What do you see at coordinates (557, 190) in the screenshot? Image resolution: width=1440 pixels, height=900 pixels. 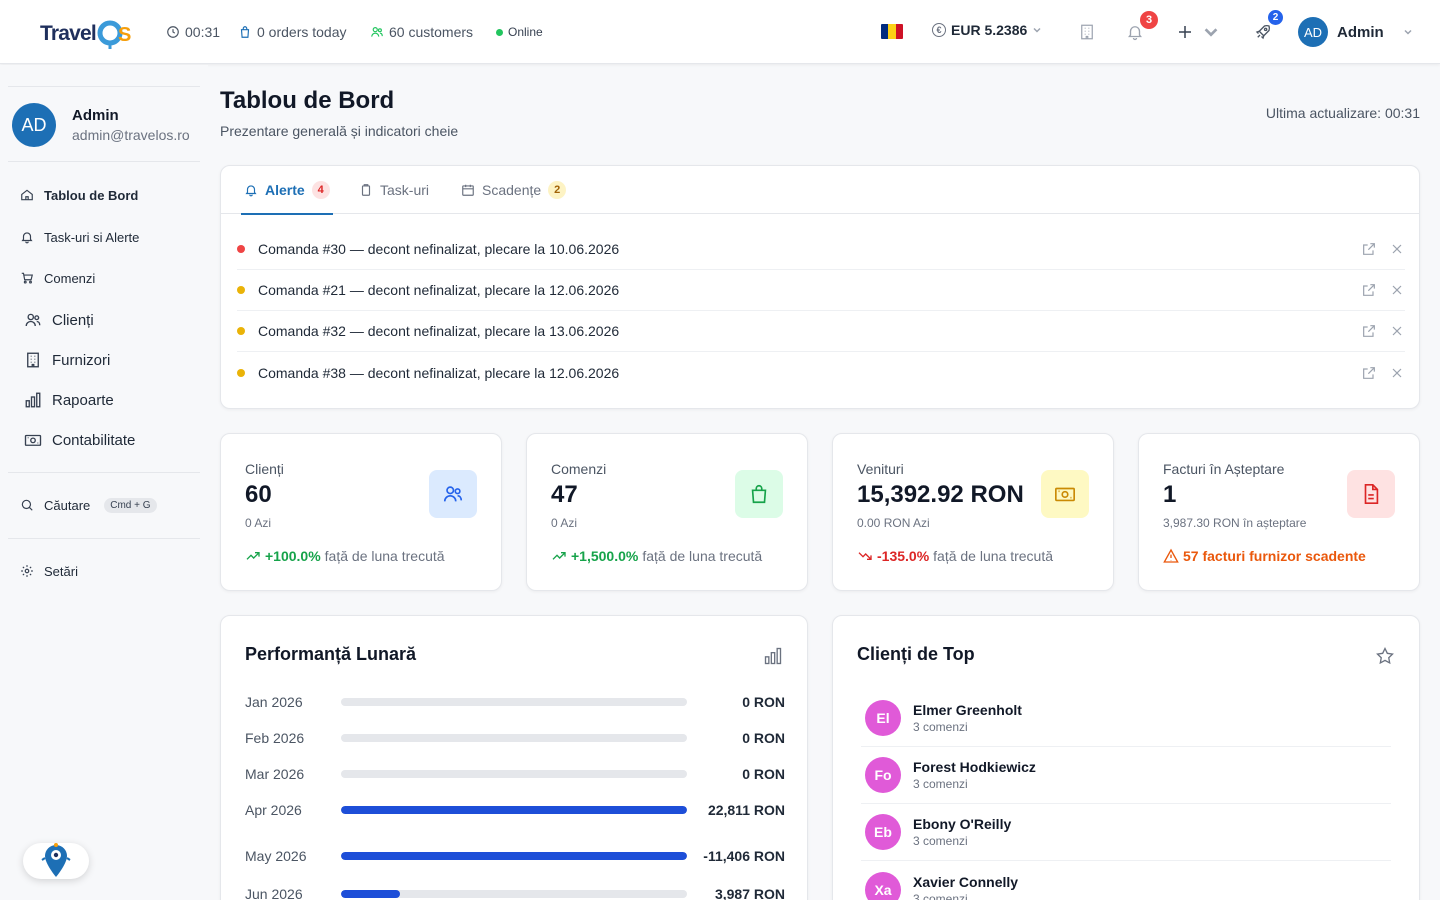 I see `tab-count-badge: 2` at bounding box center [557, 190].